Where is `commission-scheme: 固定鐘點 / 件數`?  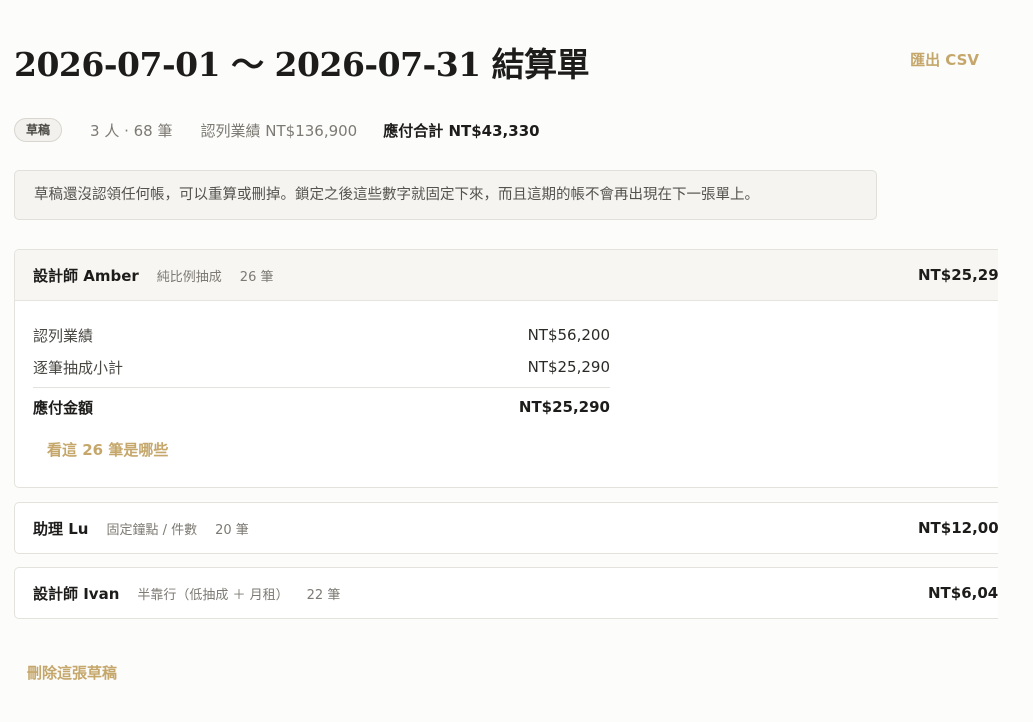
commission-scheme: 固定鐘點 / 件數 is located at coordinates (152, 530).